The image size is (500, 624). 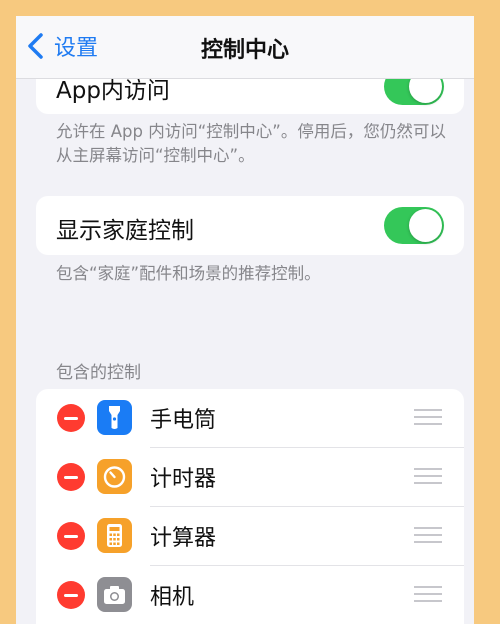 What do you see at coordinates (414, 225) in the screenshot?
I see `home-controls-toggle` at bounding box center [414, 225].